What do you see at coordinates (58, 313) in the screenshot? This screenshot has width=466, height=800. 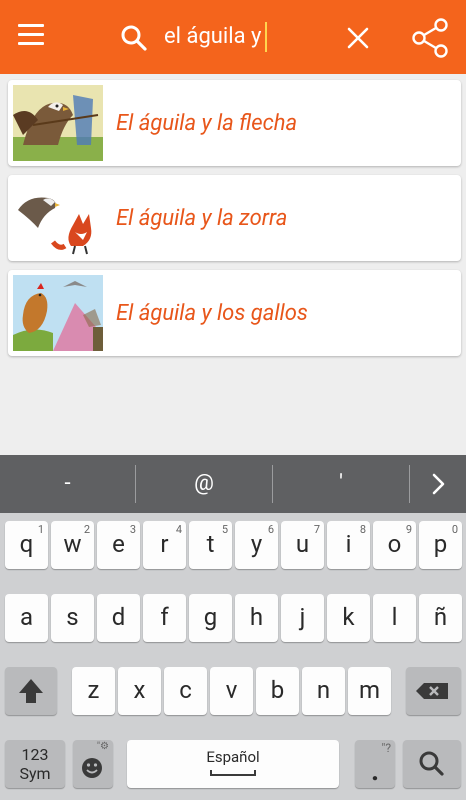 I see `eagle-roosters-thumbnail` at bounding box center [58, 313].